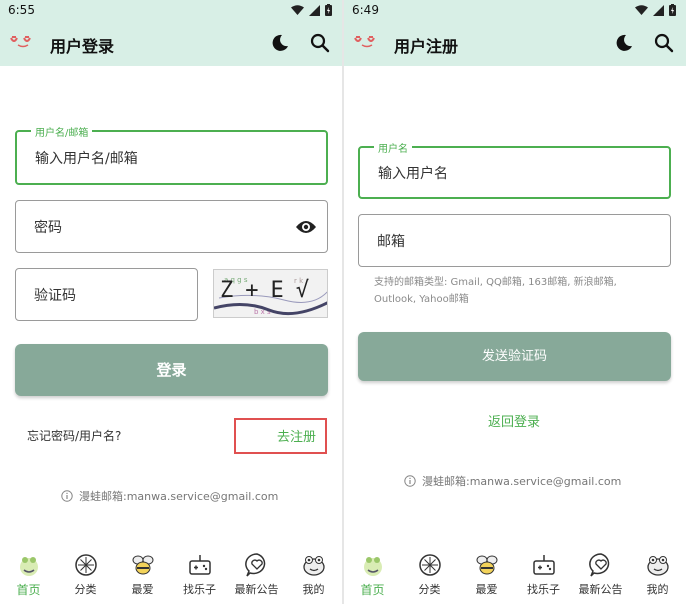 Image resolution: width=688 pixels, height=604 pixels. What do you see at coordinates (391, 241) in the screenshot?
I see `email-placeholder: 邮箱` at bounding box center [391, 241].